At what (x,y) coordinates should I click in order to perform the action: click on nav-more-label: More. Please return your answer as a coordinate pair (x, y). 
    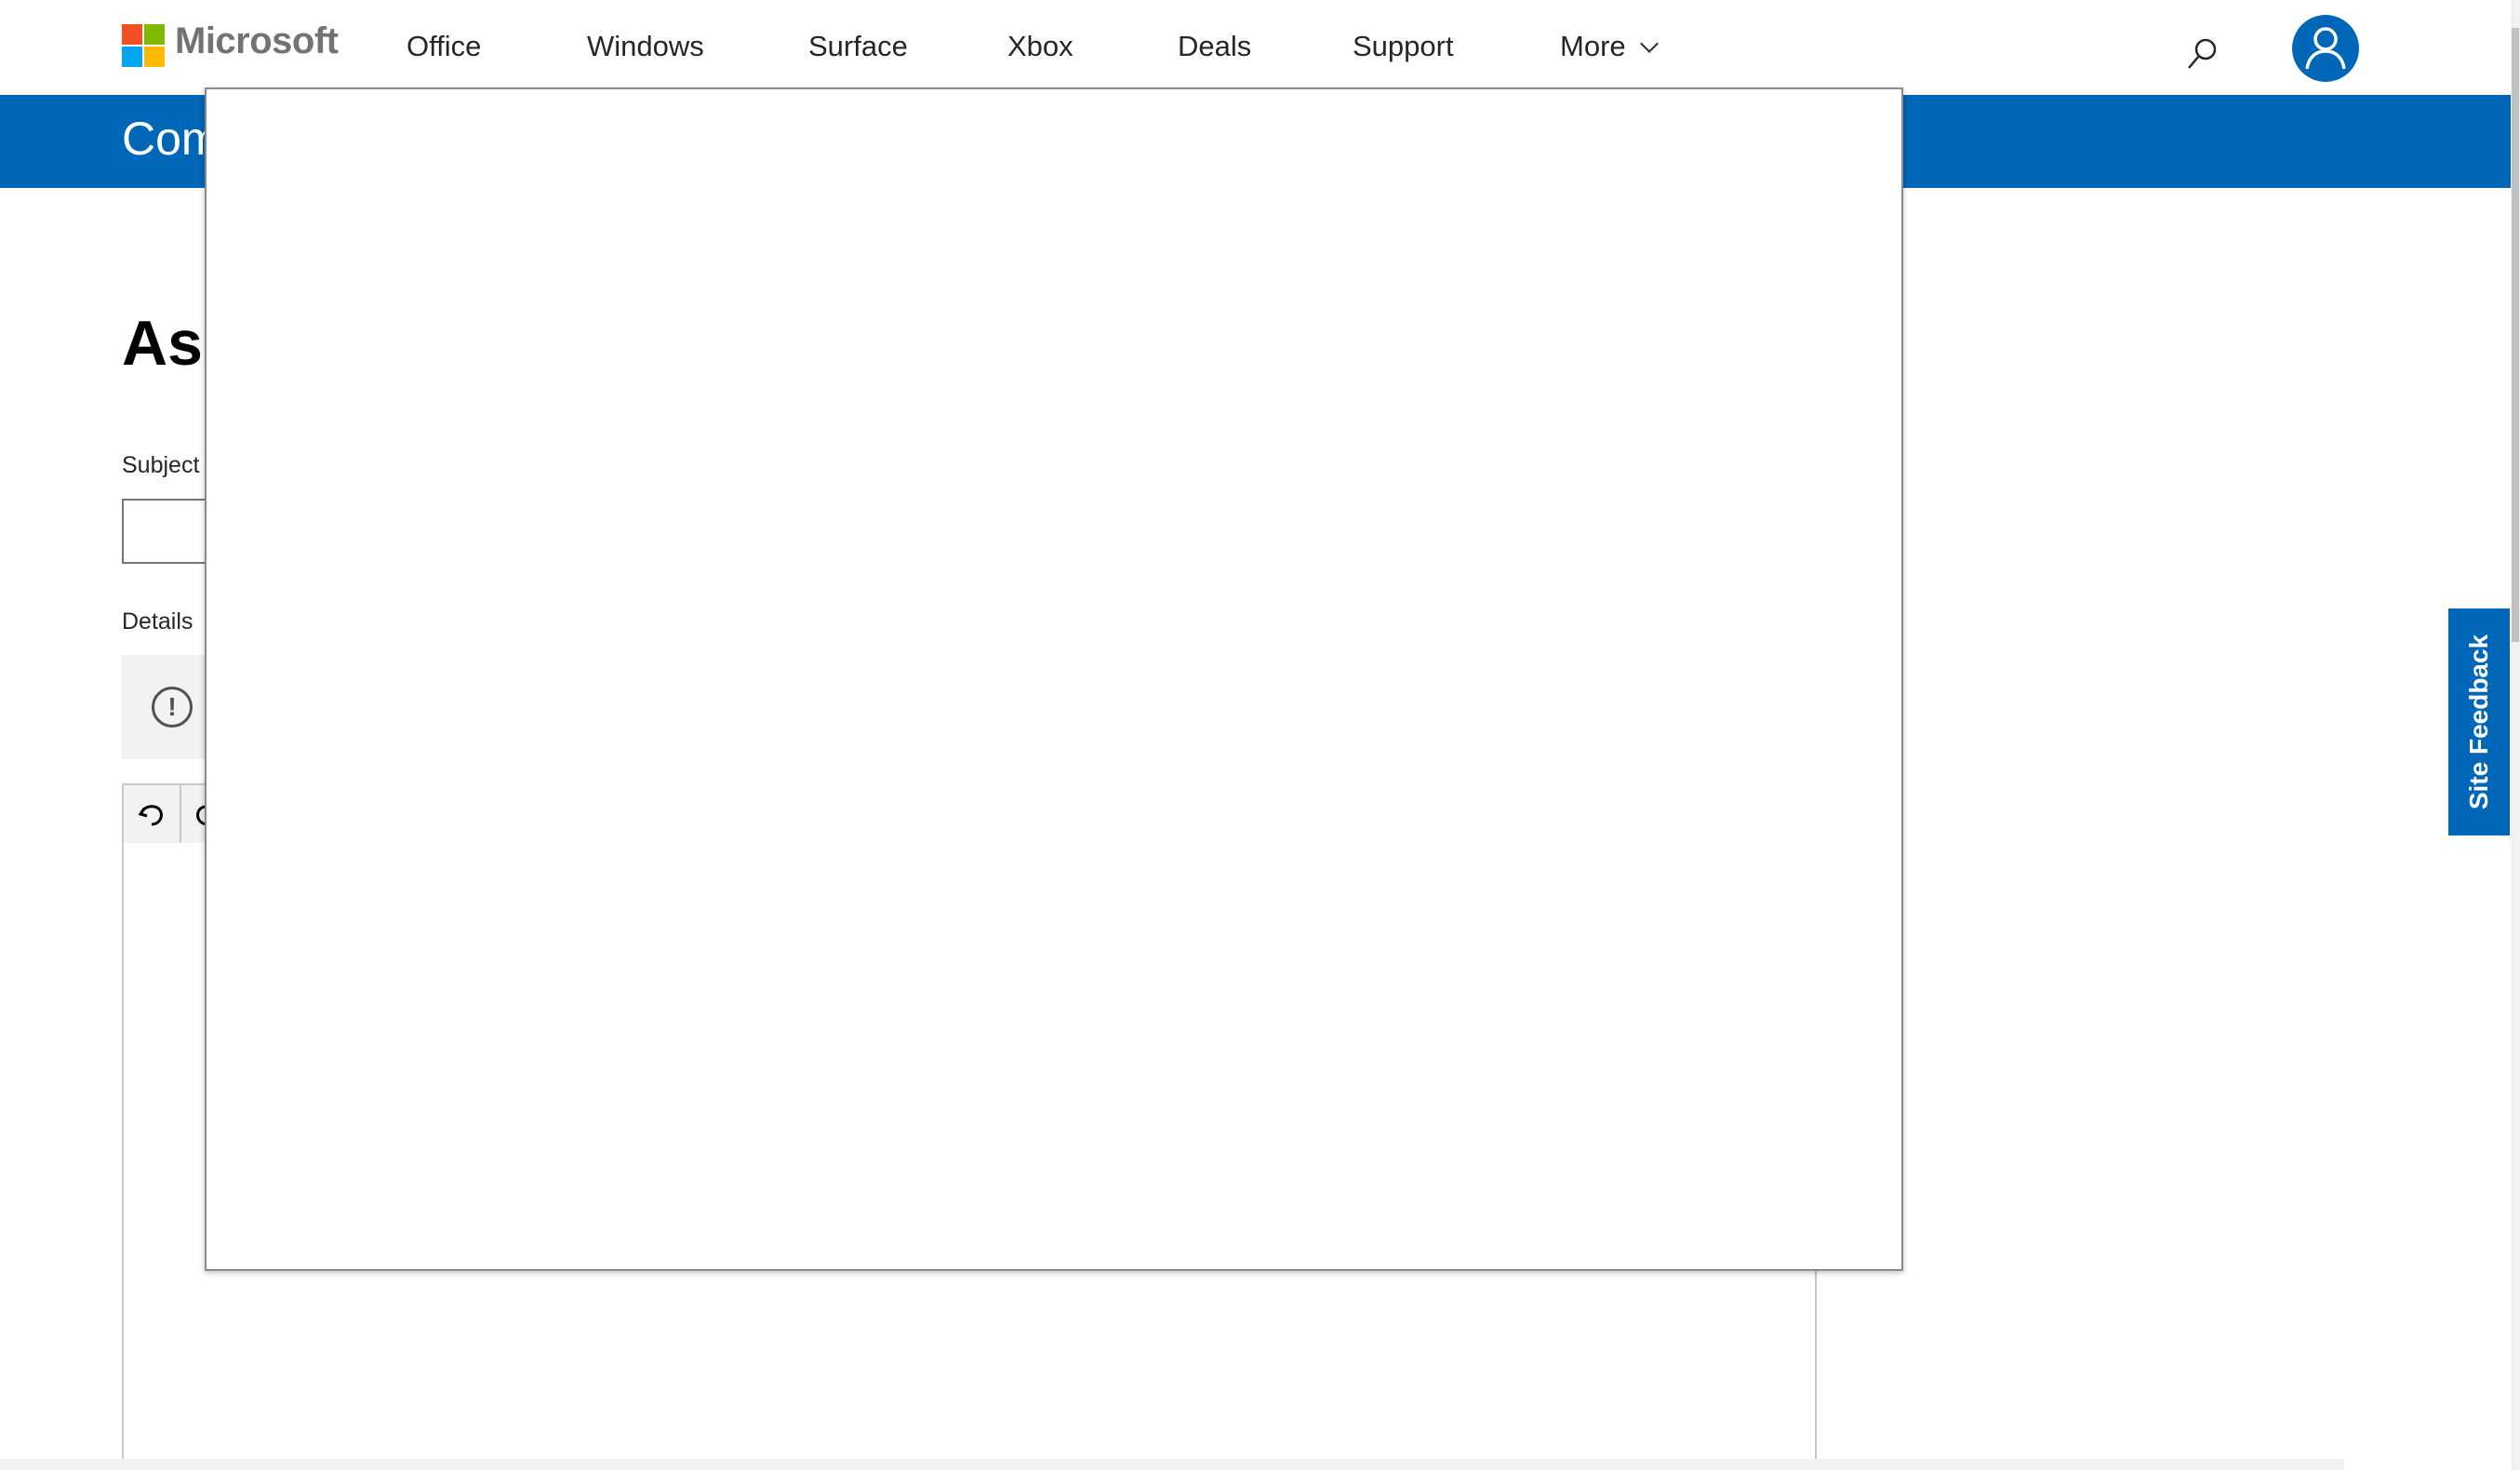
    Looking at the image, I should click on (1593, 46).